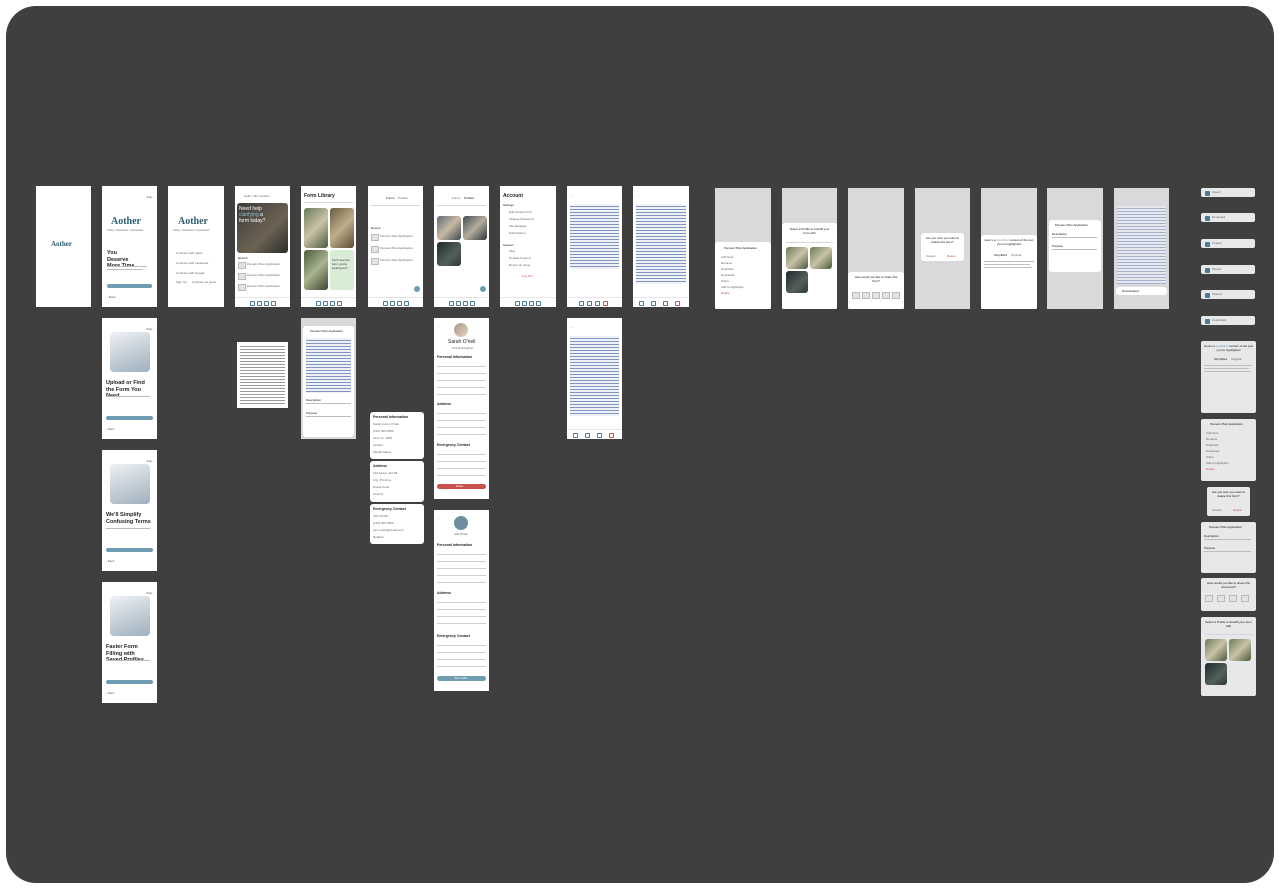 The width and height of the screenshot is (1280, 889). Describe the element at coordinates (461, 330) in the screenshot. I see `avatar` at that location.